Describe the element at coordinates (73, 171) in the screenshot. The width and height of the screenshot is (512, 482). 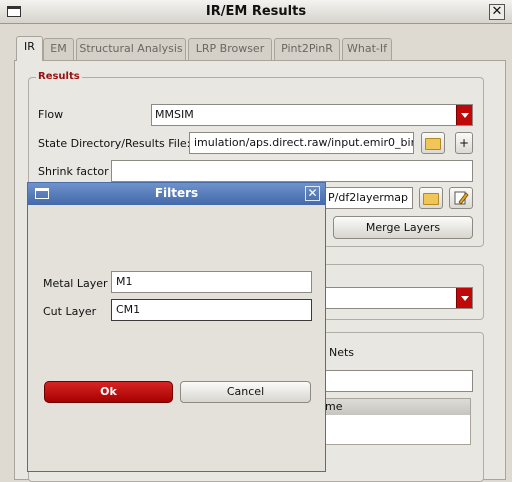
I see `shrink-factor-label: Shrink factor` at that location.